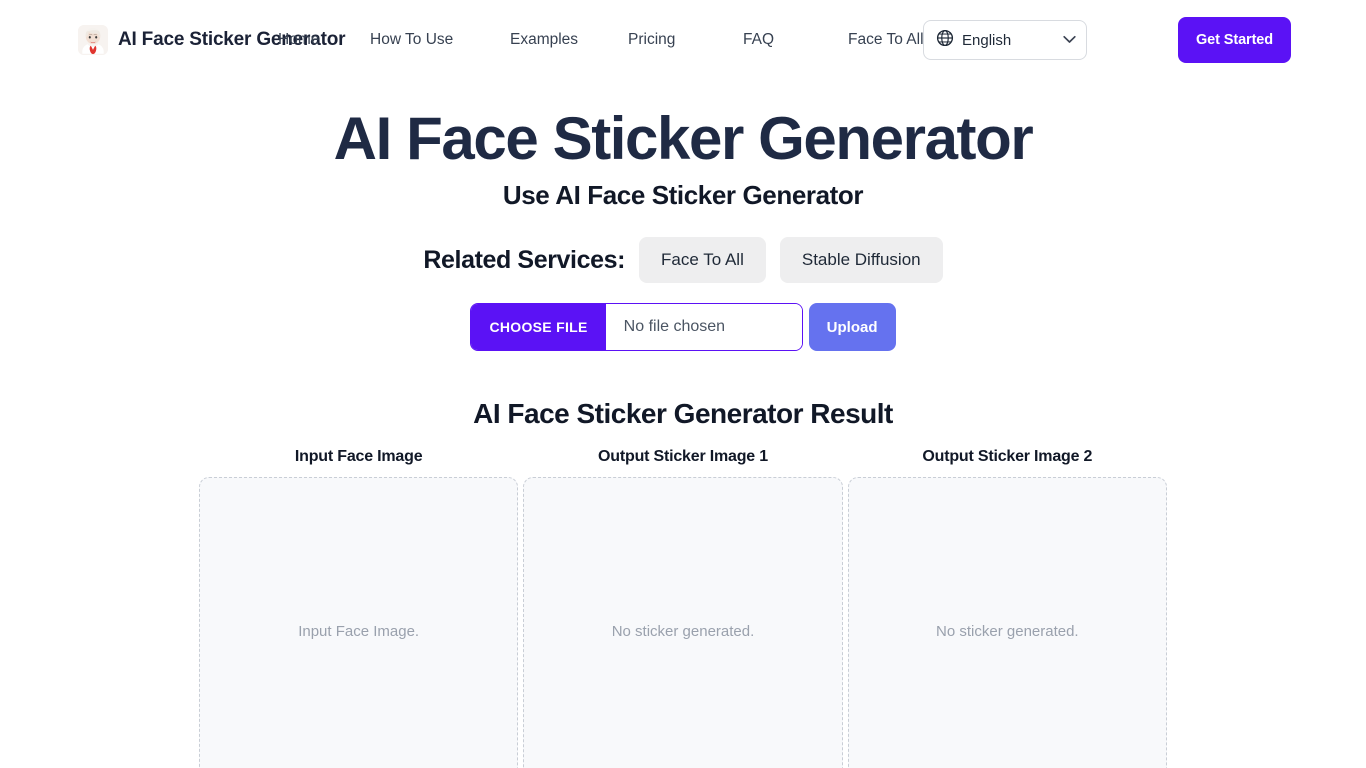  Describe the element at coordinates (1069, 40) in the screenshot. I see `chevron-down-icon` at that location.